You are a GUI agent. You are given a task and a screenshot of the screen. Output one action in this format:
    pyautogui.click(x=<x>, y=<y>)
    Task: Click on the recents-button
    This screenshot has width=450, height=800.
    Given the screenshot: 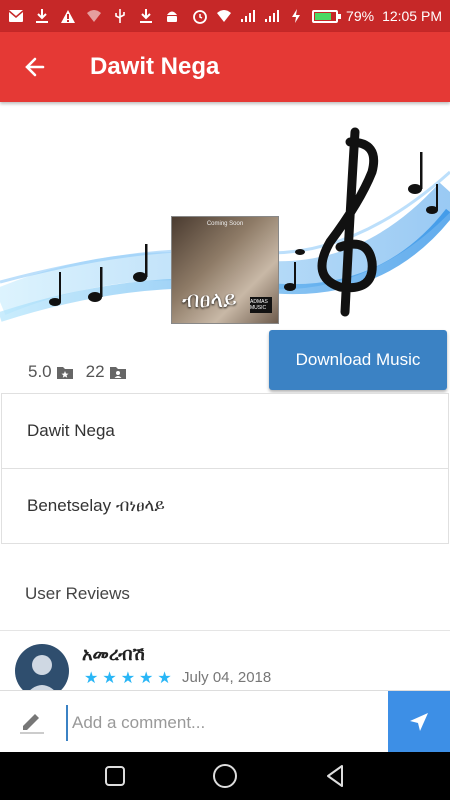 What is the action you would take?
    pyautogui.click(x=115, y=776)
    